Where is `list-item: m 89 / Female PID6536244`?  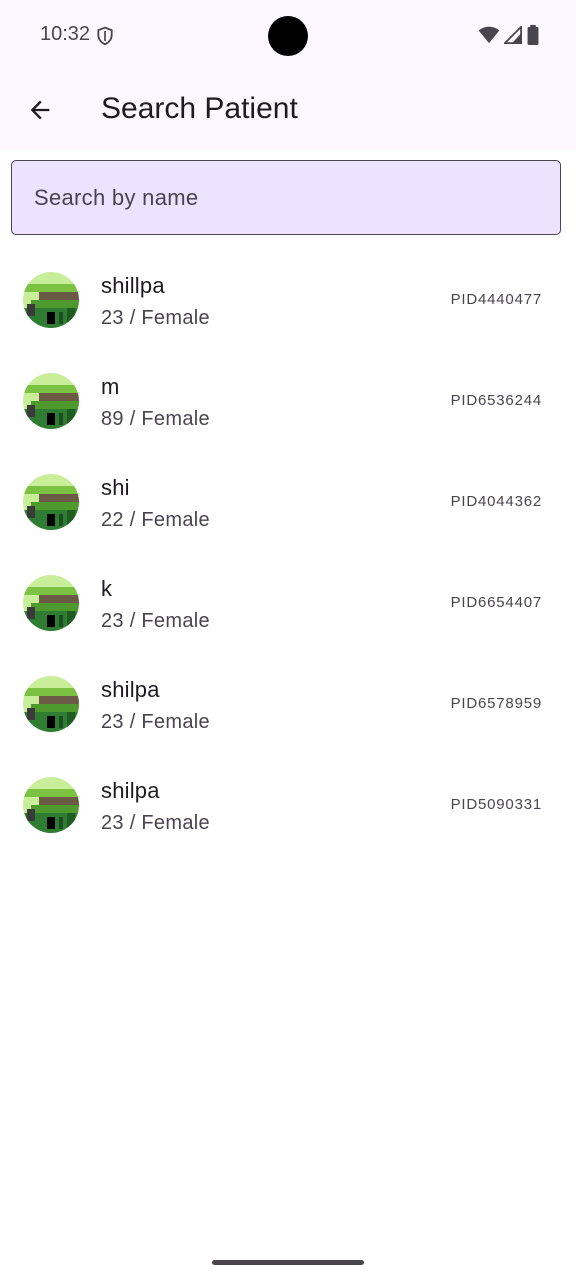 list-item: m 89 / Female PID6536244 is located at coordinates (288, 401).